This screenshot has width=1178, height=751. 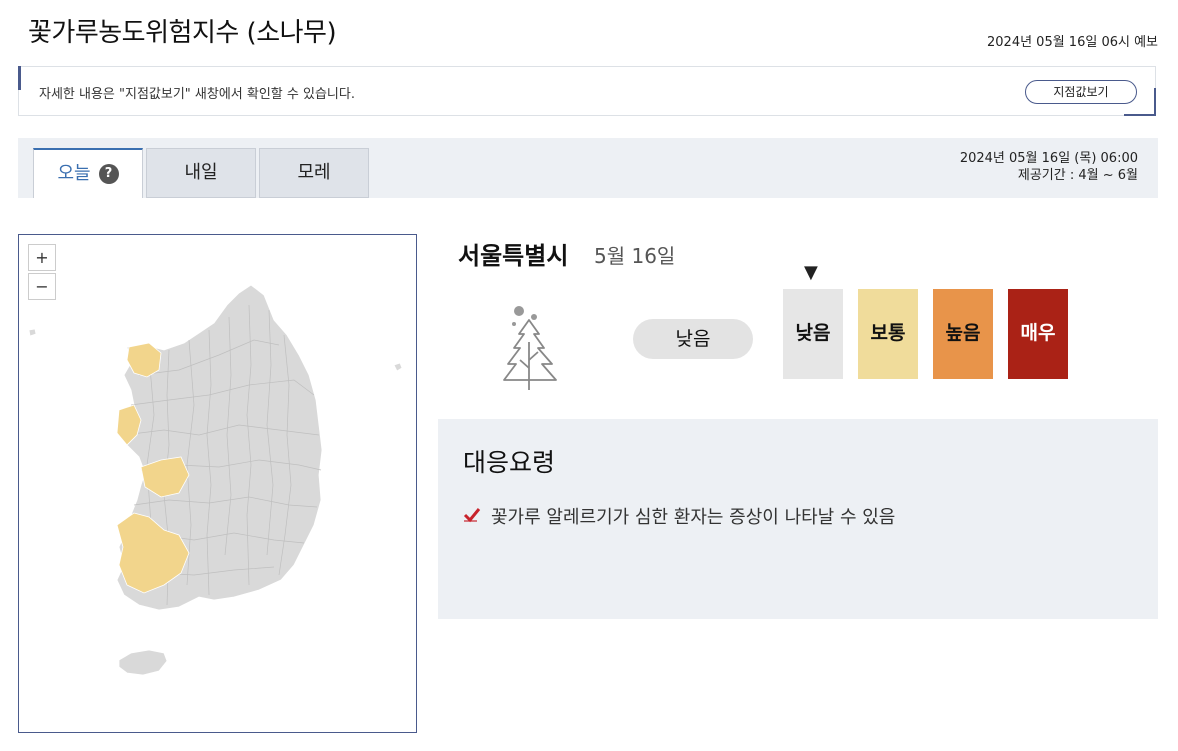 I want to click on station-values-button: 지점값보기, so click(x=1081, y=92).